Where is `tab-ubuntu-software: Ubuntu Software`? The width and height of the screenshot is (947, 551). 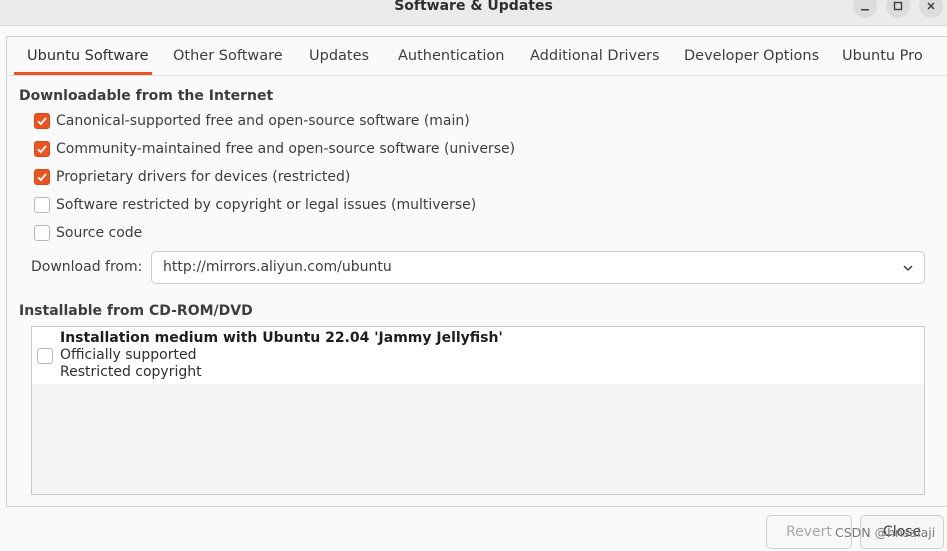 tab-ubuntu-software: Ubuntu Software is located at coordinates (88, 56).